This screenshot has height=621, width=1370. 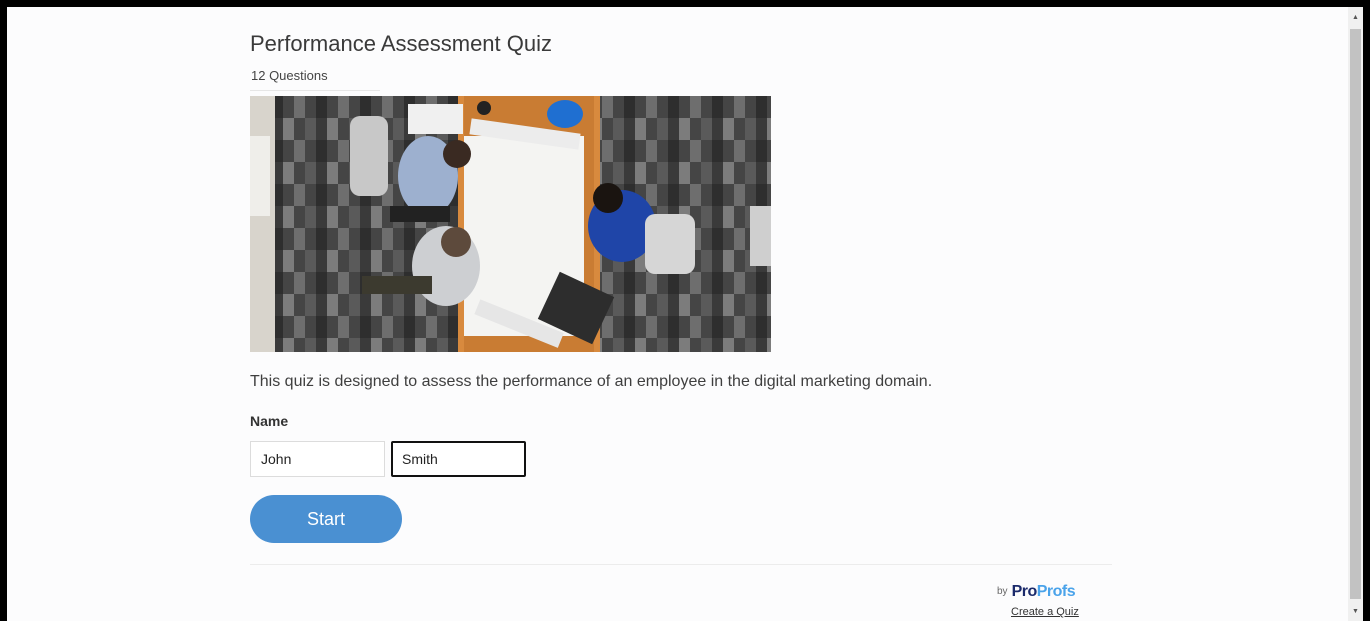 What do you see at coordinates (315, 90) in the screenshot?
I see `title-divider` at bounding box center [315, 90].